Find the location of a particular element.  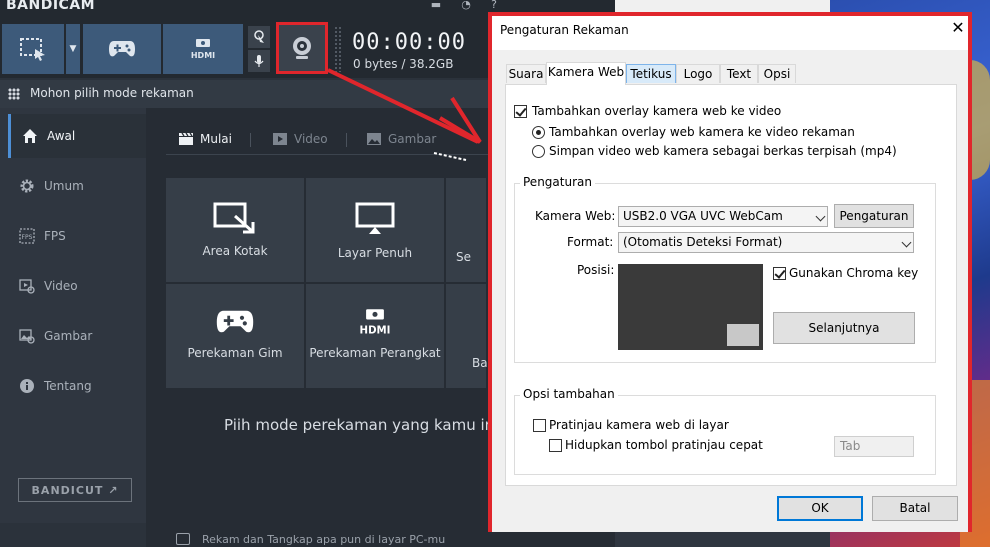

tile-partial: Se is located at coordinates (466, 230).